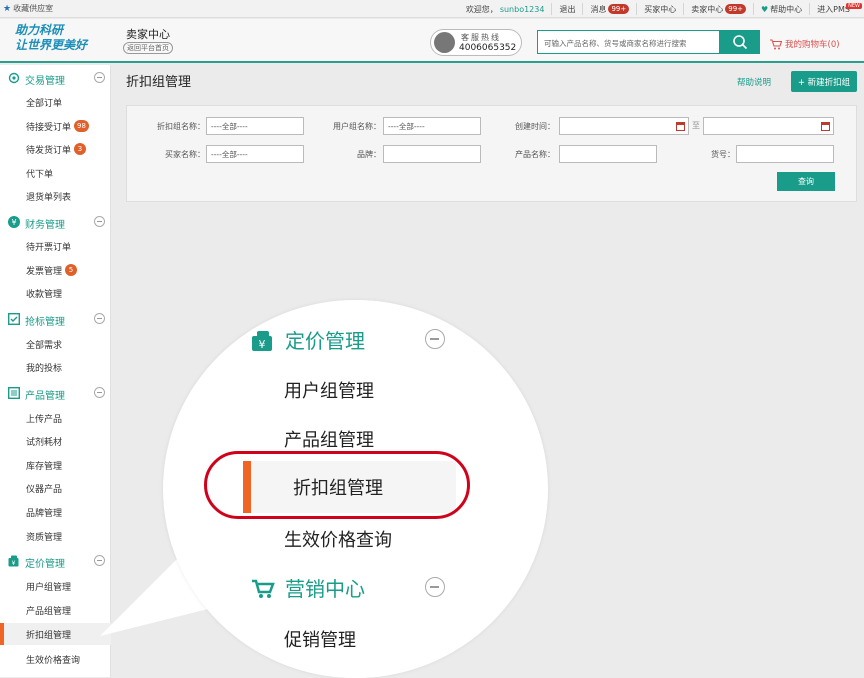  What do you see at coordinates (337, 485) in the screenshot?
I see `highlight-ring` at bounding box center [337, 485].